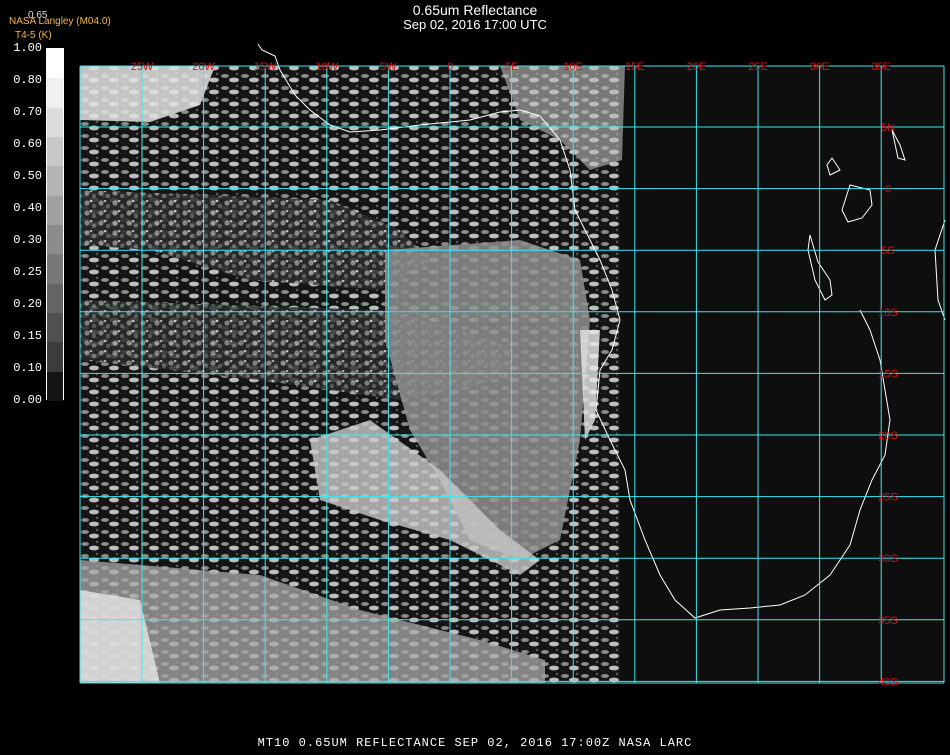 This screenshot has height=755, width=950. Describe the element at coordinates (326, 67) in the screenshot. I see `longitude-label: 10W` at that location.